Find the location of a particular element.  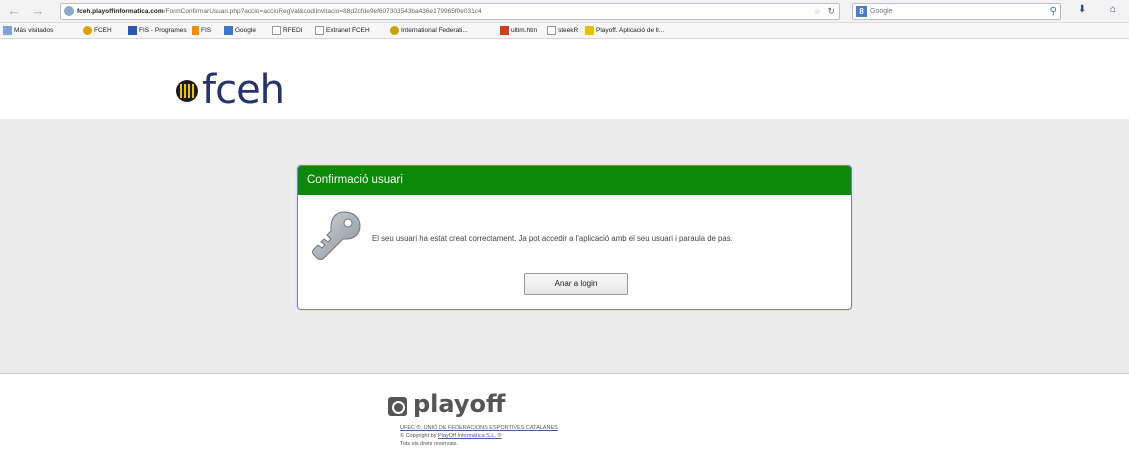

fceh-icon is located at coordinates (87, 30).